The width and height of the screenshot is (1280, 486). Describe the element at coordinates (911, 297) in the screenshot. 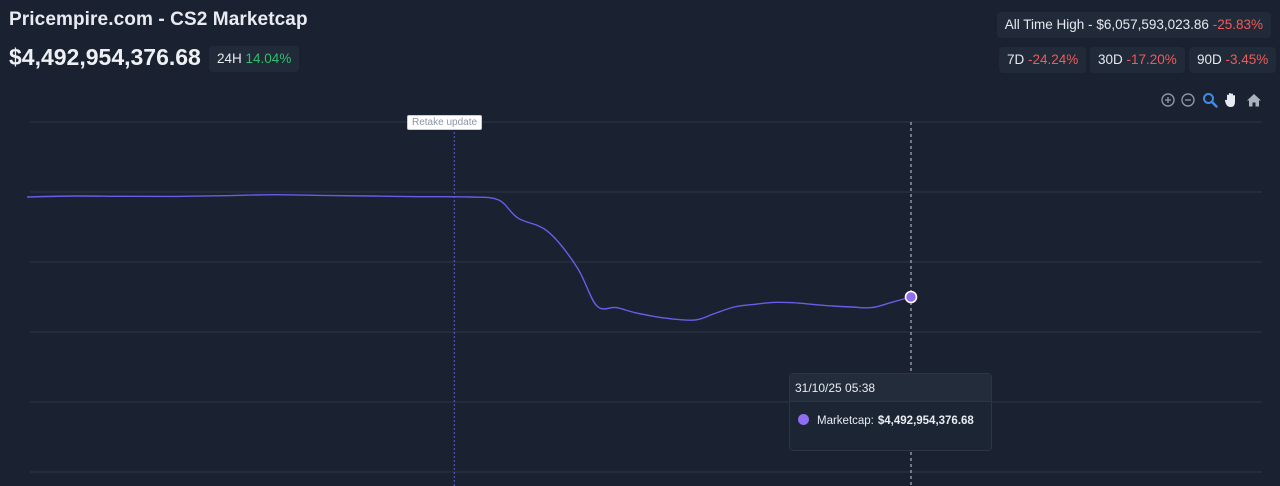

I see `hover-point-marker` at that location.